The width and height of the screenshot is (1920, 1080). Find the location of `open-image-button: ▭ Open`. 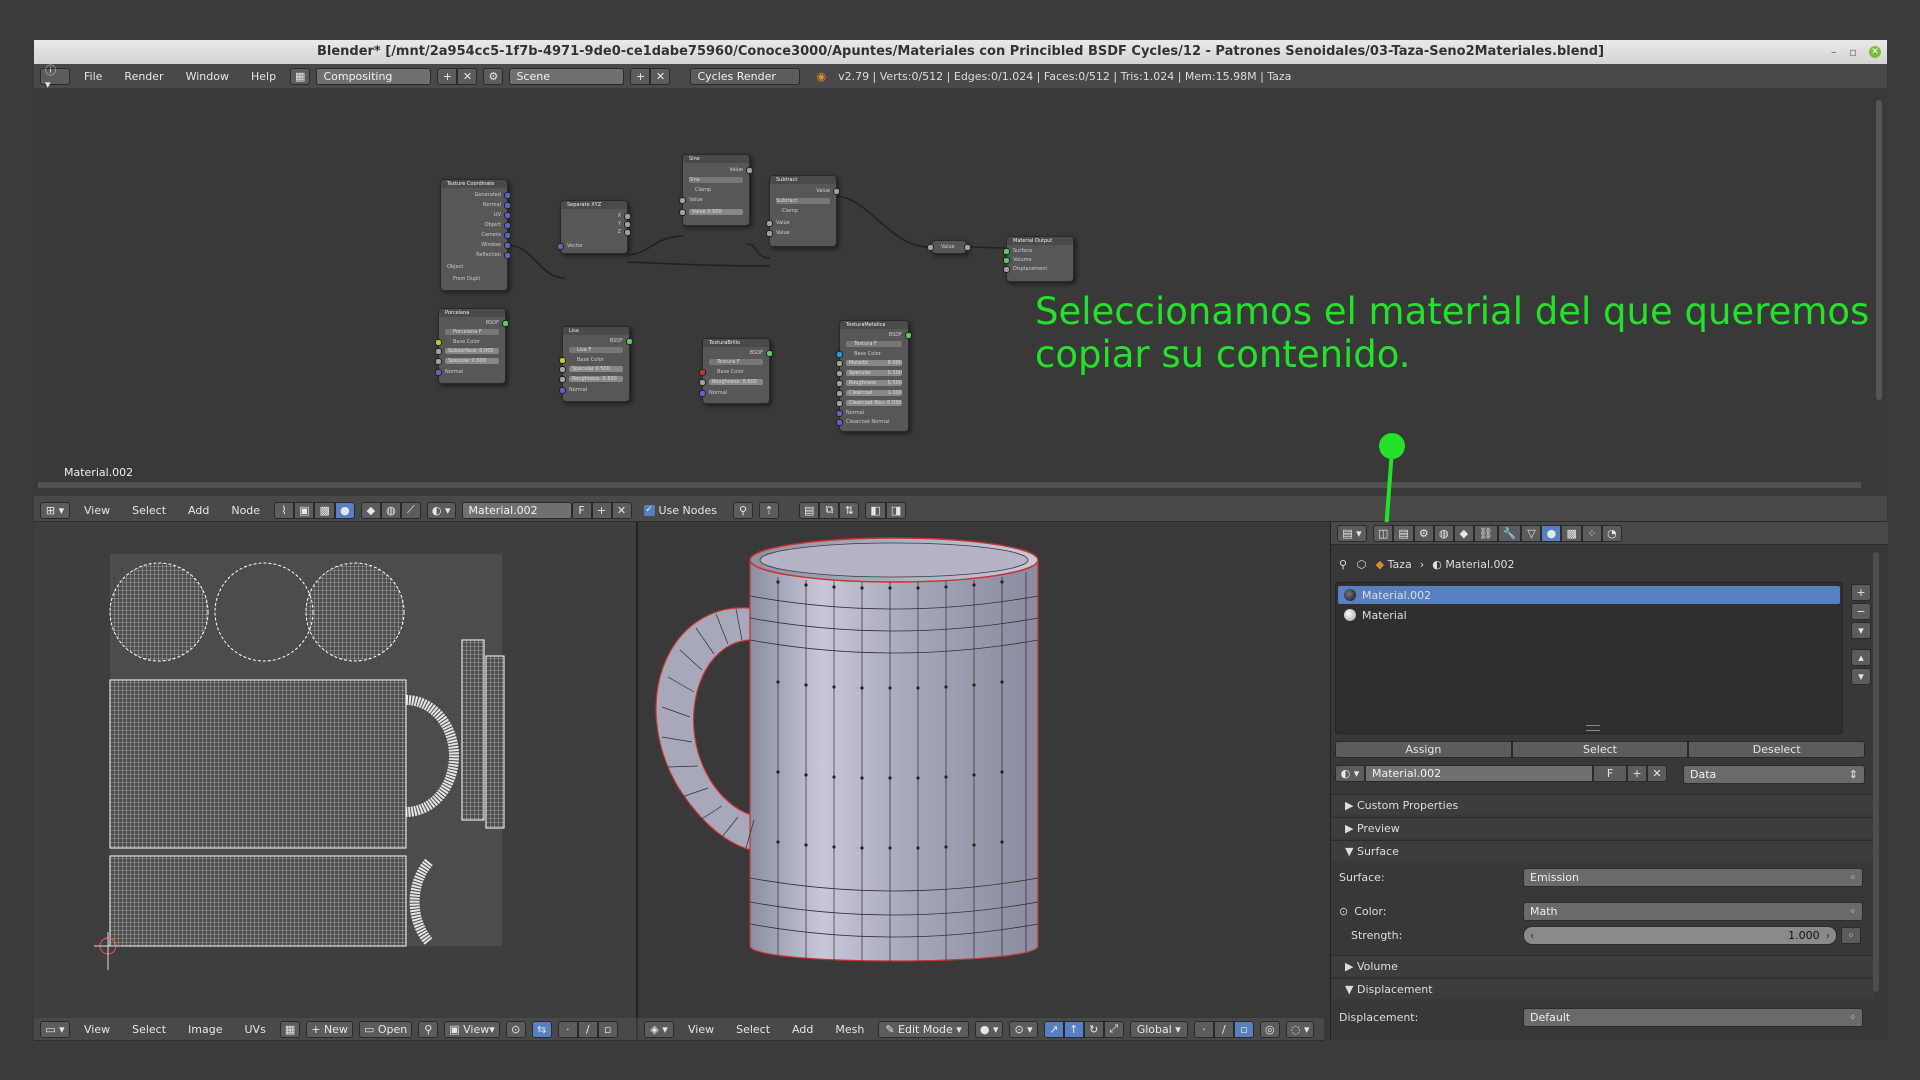

open-image-button: ▭ Open is located at coordinates (385, 1029).